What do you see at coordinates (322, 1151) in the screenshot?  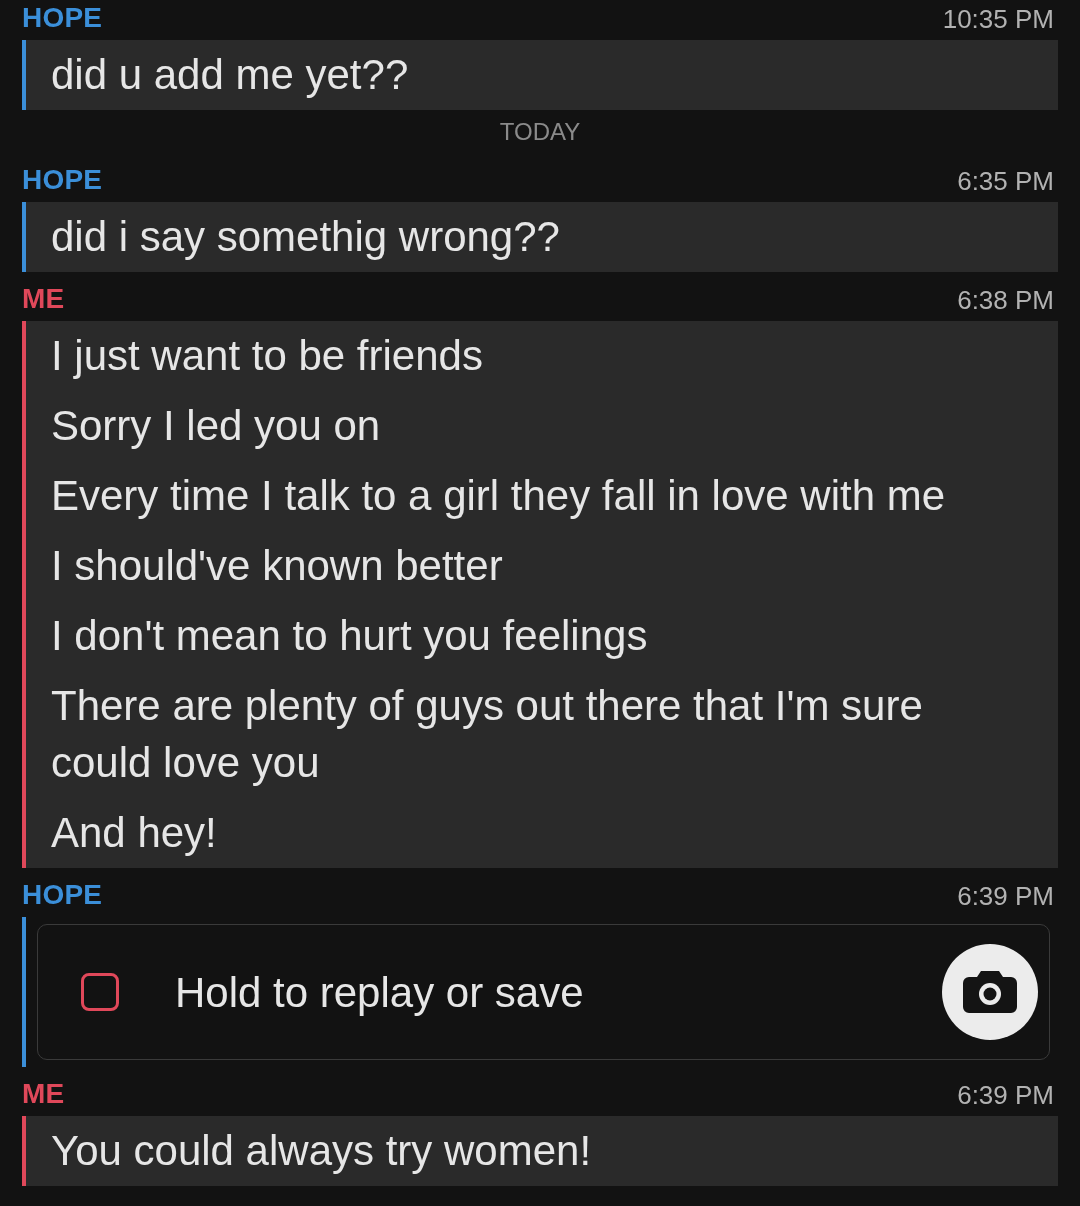 I see `message-text: You could always try women!` at bounding box center [322, 1151].